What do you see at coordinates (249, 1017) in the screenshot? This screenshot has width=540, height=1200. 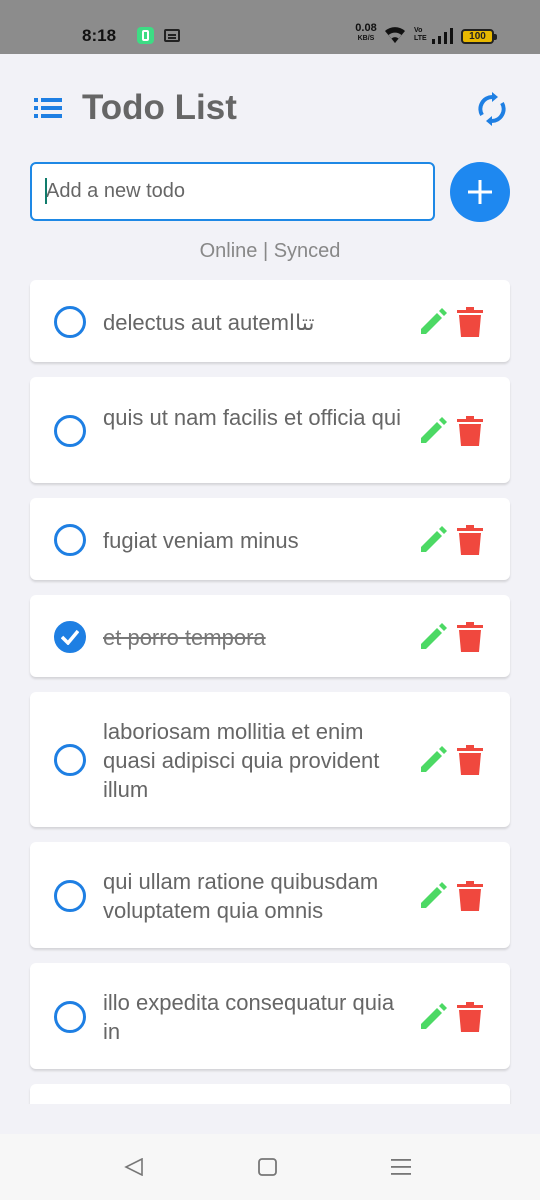 I see `todo-text: illo expedita consequatur quia in` at bounding box center [249, 1017].